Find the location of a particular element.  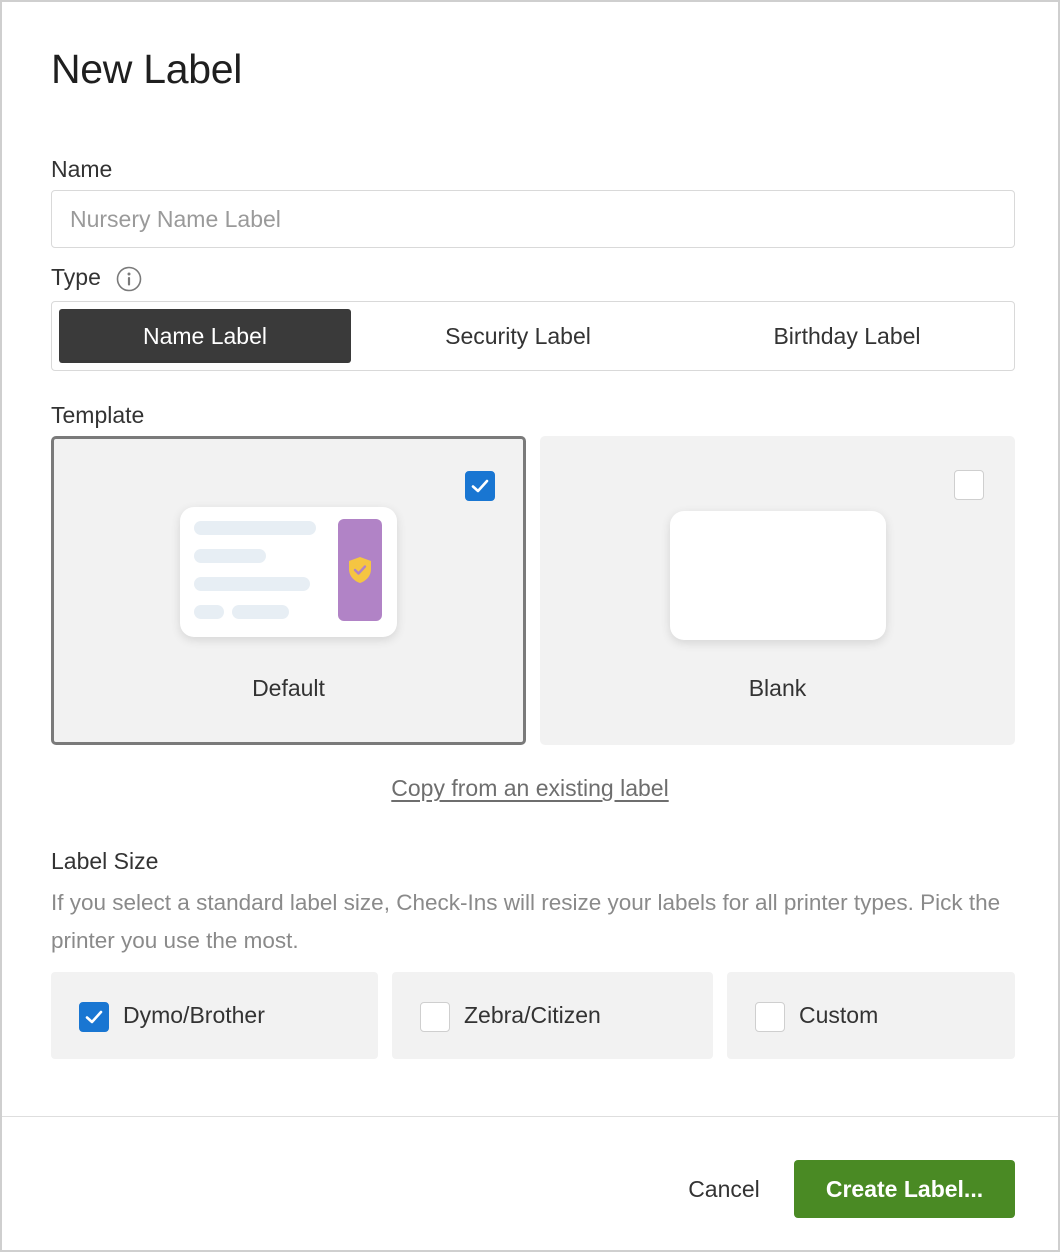

size-option-label: Zebra/Citizen is located at coordinates (532, 1015).